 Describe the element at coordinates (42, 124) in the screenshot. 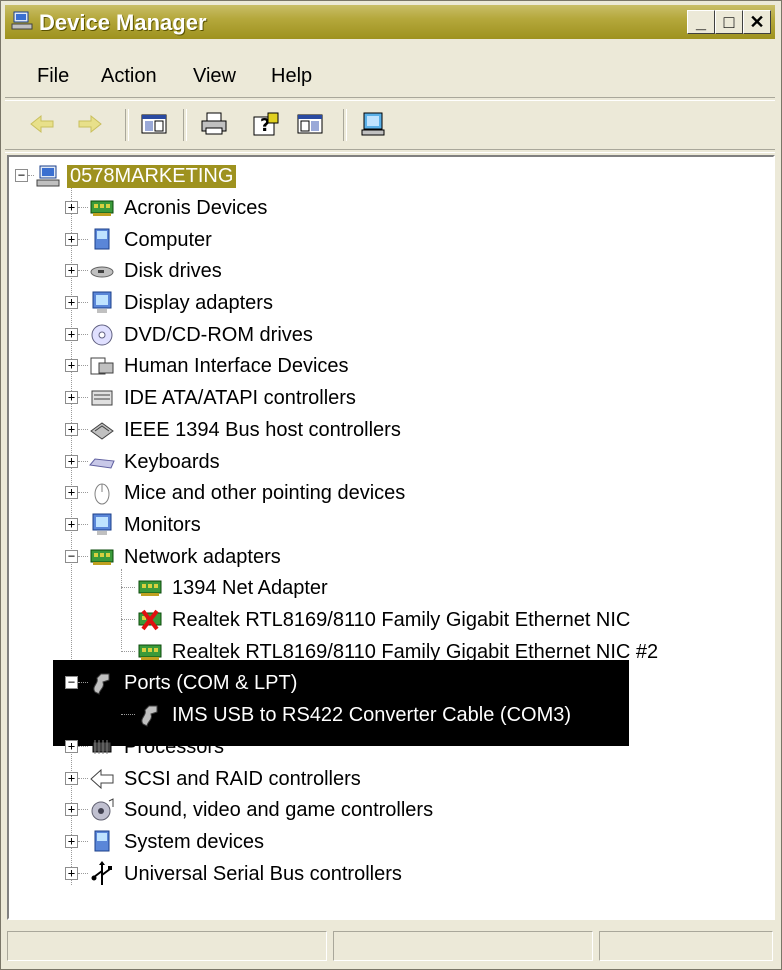

I see `back-arrow-icon` at that location.